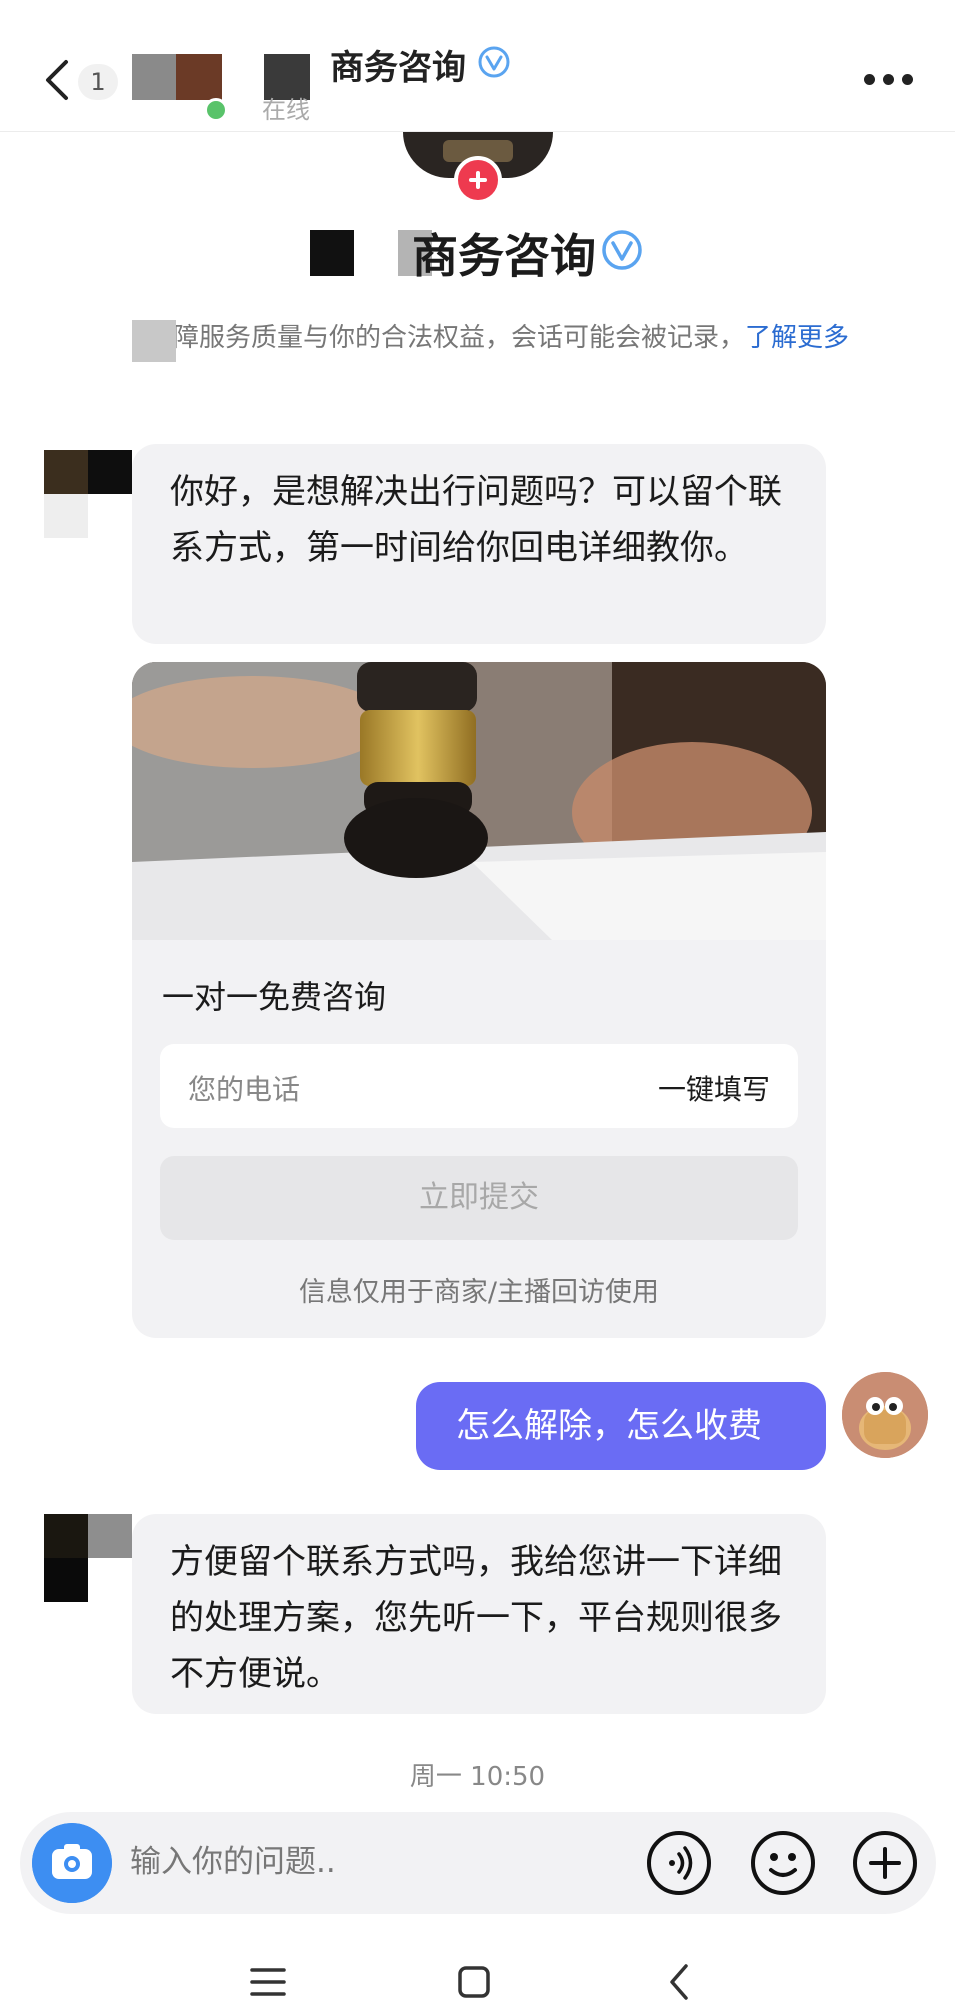  Describe the element at coordinates (445, 338) in the screenshot. I see `privacy-notice-text: 保障服务质量与你的合法权益，会话可能会被记录，` at that location.